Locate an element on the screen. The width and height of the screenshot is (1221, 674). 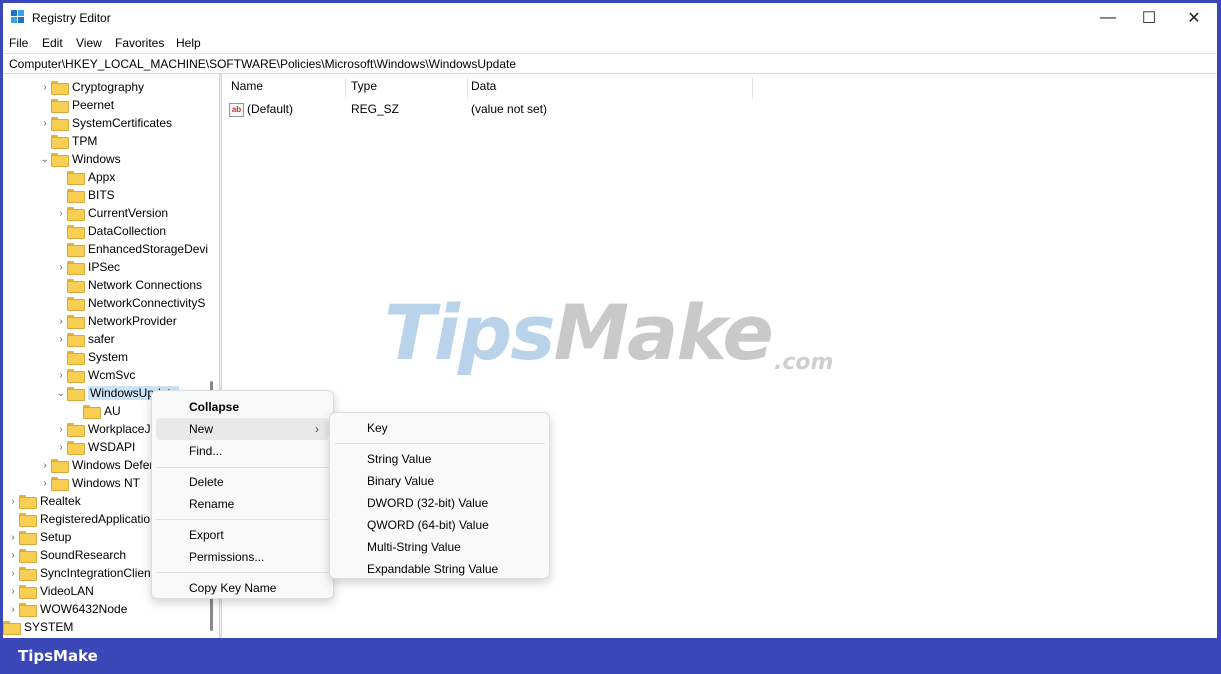
tree-item: TPM is located at coordinates (68, 141).